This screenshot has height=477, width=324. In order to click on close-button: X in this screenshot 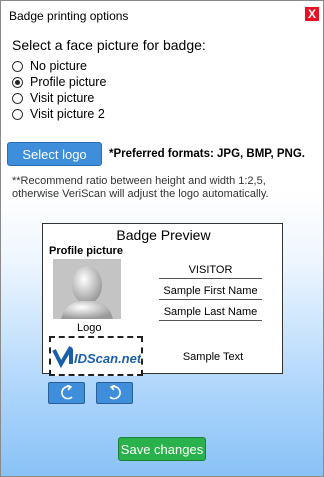, I will do `click(312, 14)`.